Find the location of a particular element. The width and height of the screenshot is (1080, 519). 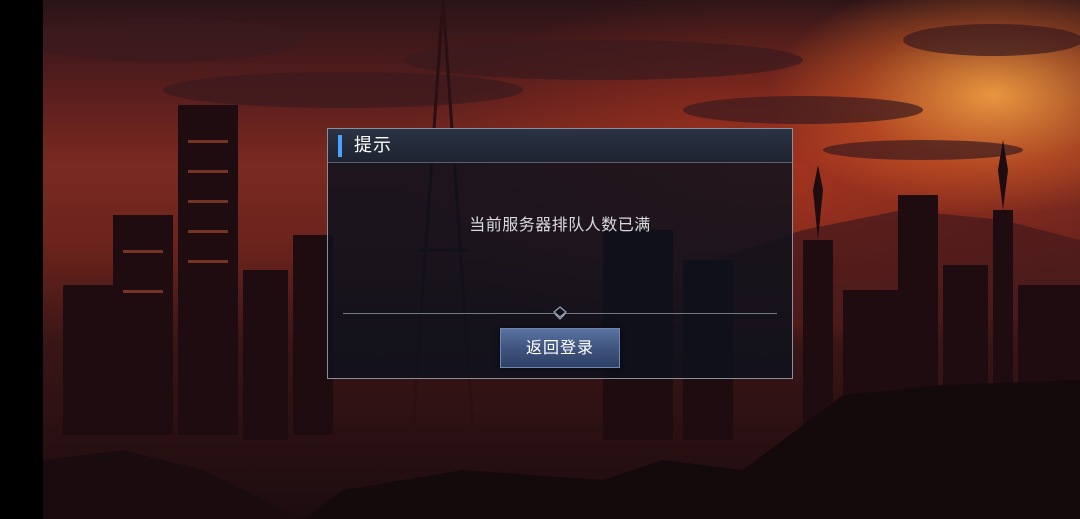

dialog-message: 当前服务器排队人数已满 is located at coordinates (560, 224).